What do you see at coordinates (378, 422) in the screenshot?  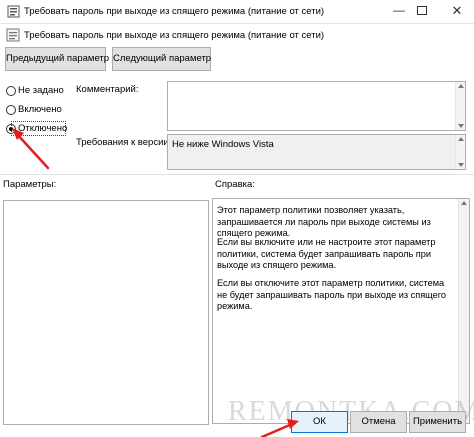 I see `cancel-button: Отмена` at bounding box center [378, 422].